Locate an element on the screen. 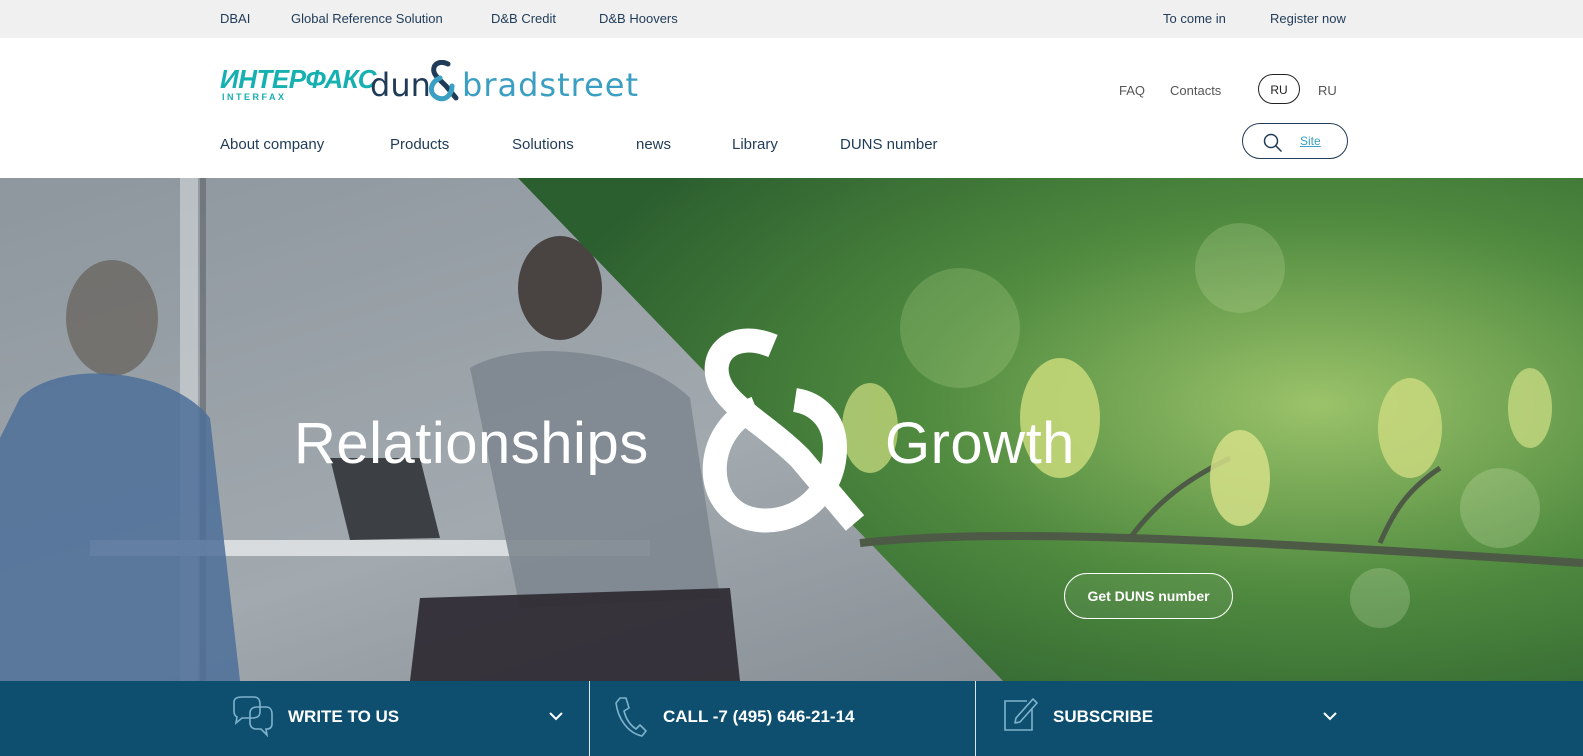  search-label: Site is located at coordinates (1310, 141).